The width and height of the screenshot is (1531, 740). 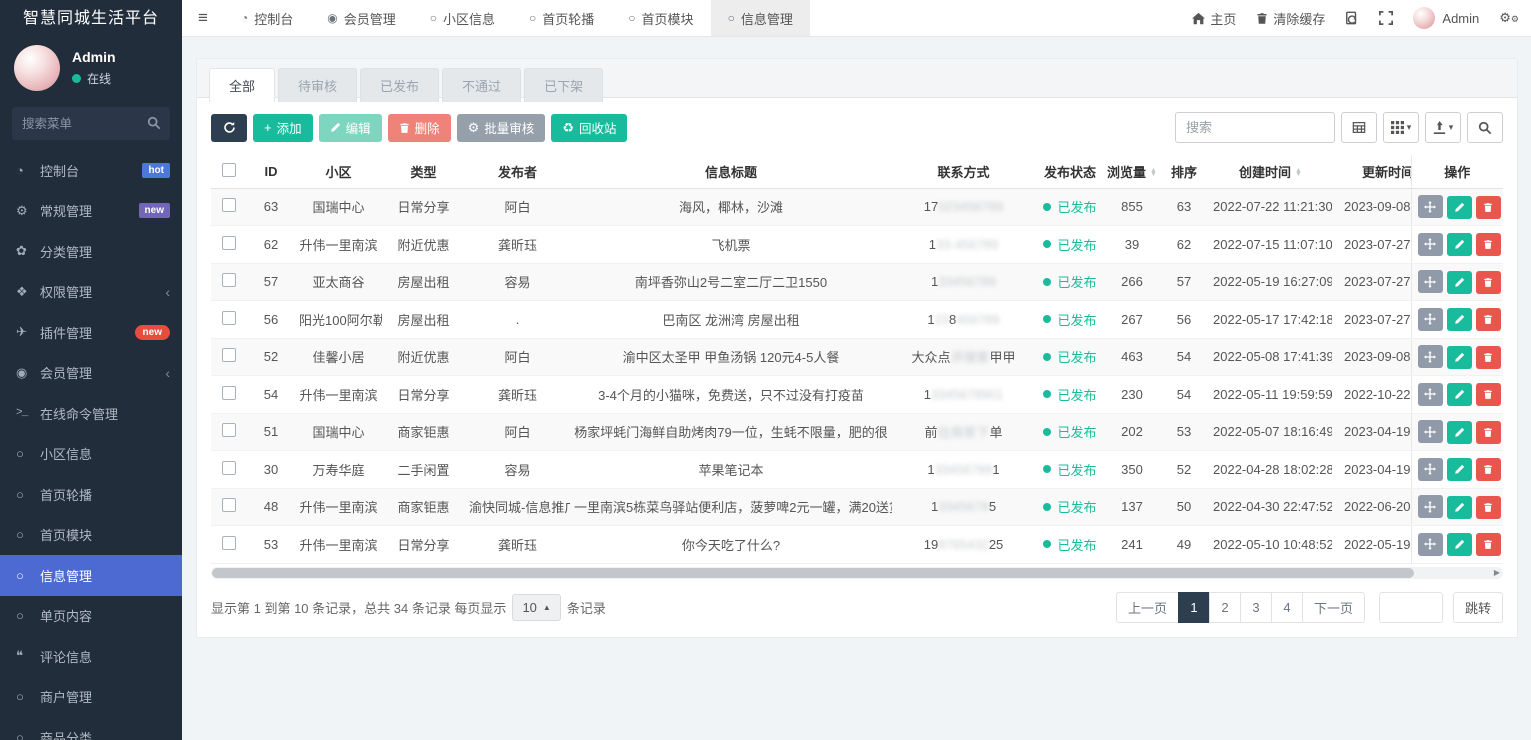 I want to click on sidebar-item: >_ 在线命令管理, so click(x=91, y=413).